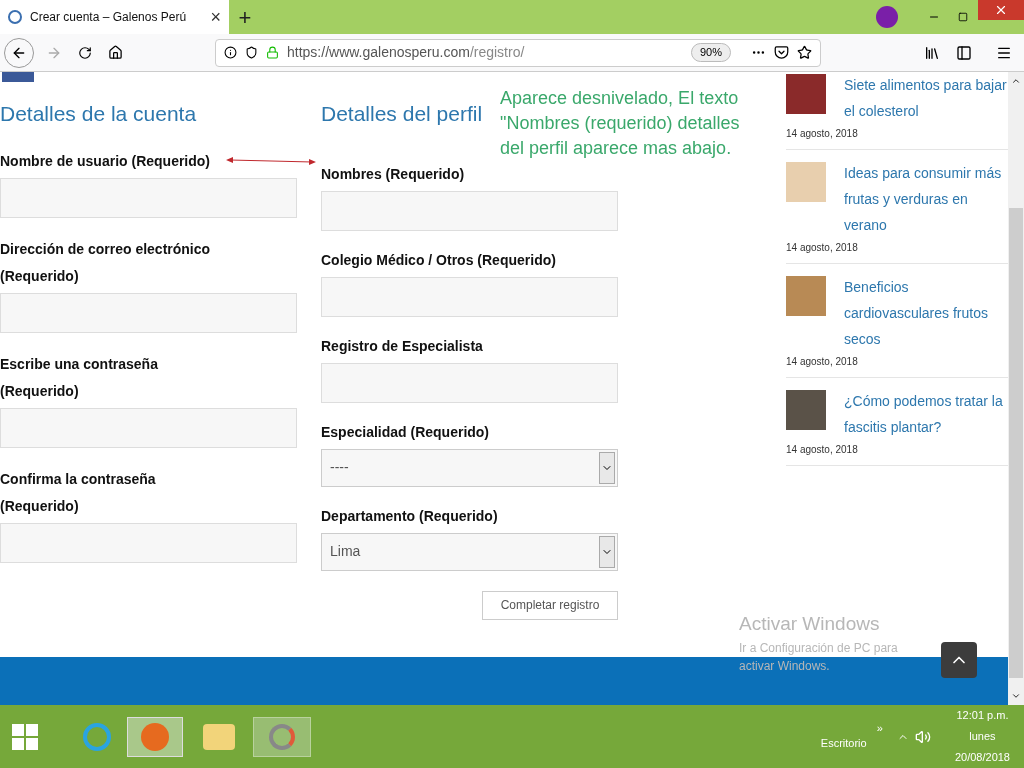 The height and width of the screenshot is (768, 1024). What do you see at coordinates (982, 715) in the screenshot?
I see `clock-time: 12:01 p.m.` at bounding box center [982, 715].